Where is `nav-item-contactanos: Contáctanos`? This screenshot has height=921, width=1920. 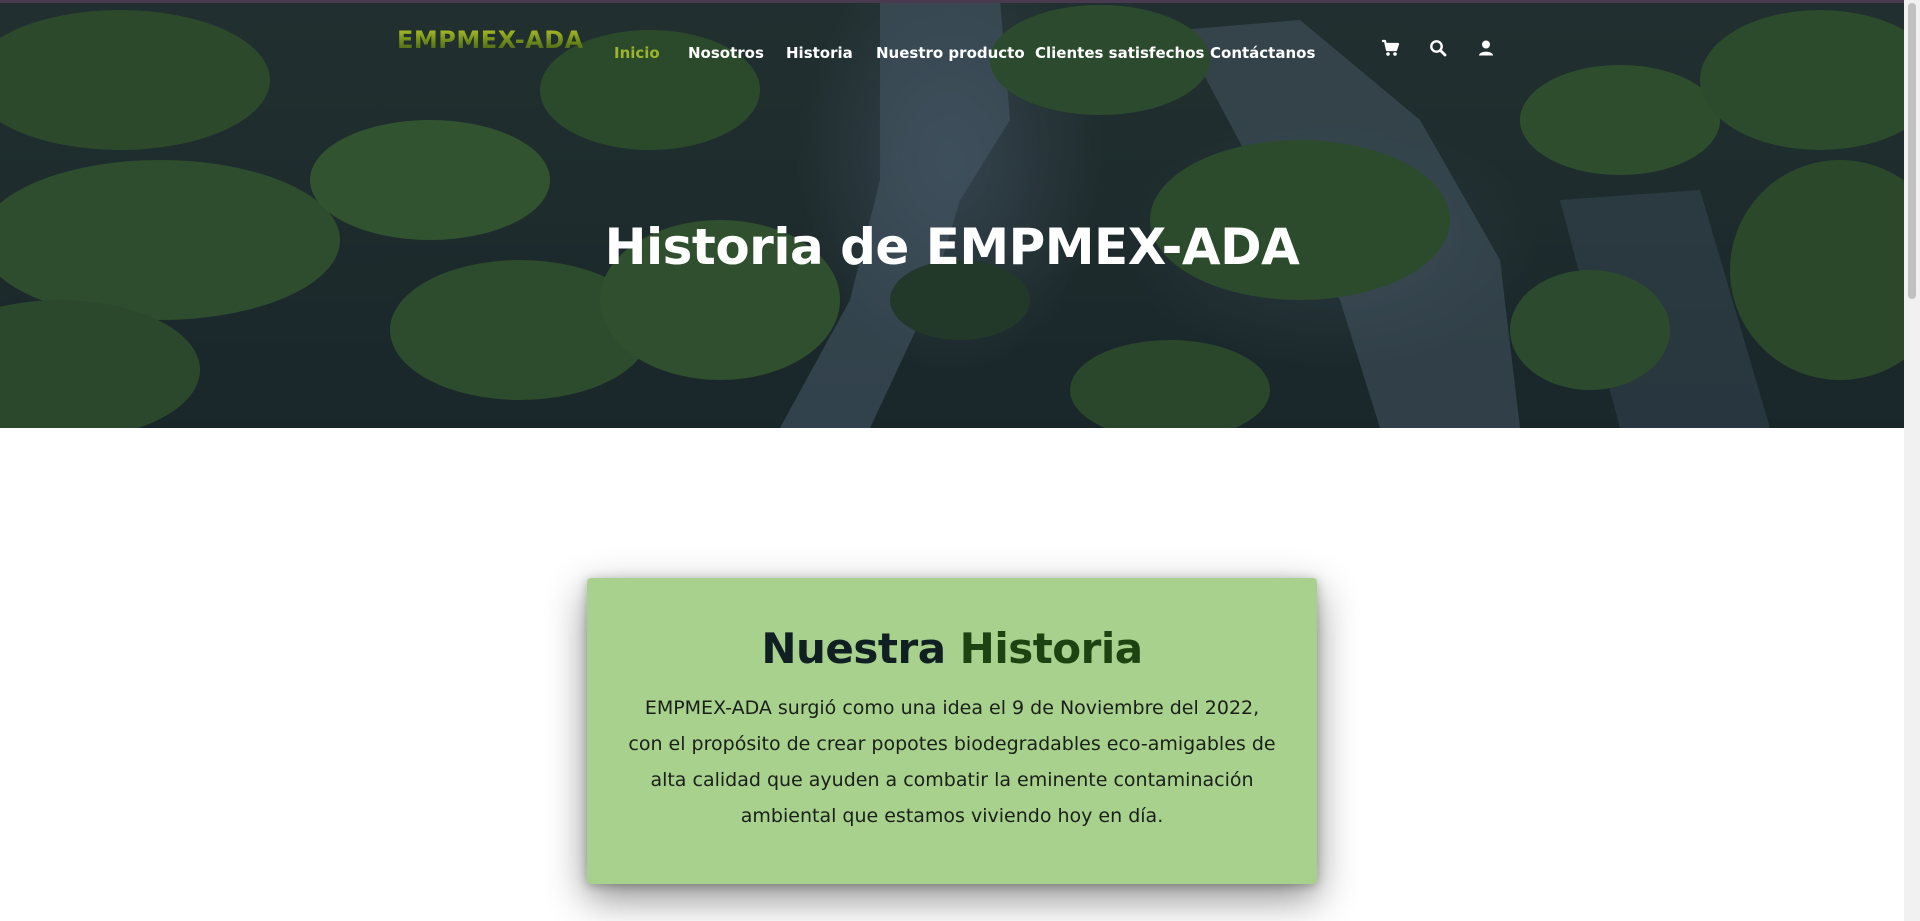
nav-item-contactanos: Contáctanos is located at coordinates (1262, 53).